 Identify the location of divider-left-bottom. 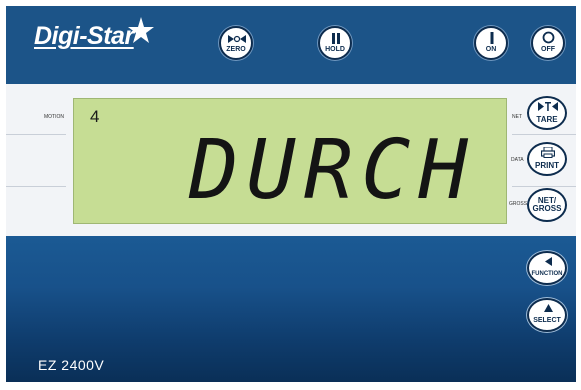
(36, 186).